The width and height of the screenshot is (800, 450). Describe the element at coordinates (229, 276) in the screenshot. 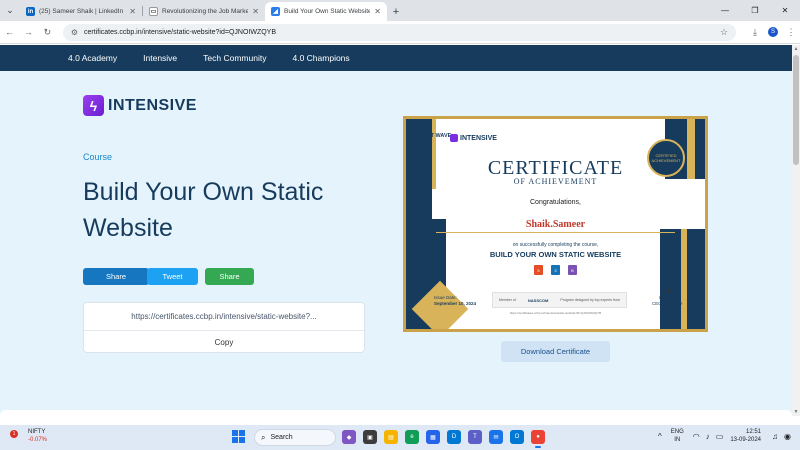

I see `whatsapp-share-button: Share` at that location.